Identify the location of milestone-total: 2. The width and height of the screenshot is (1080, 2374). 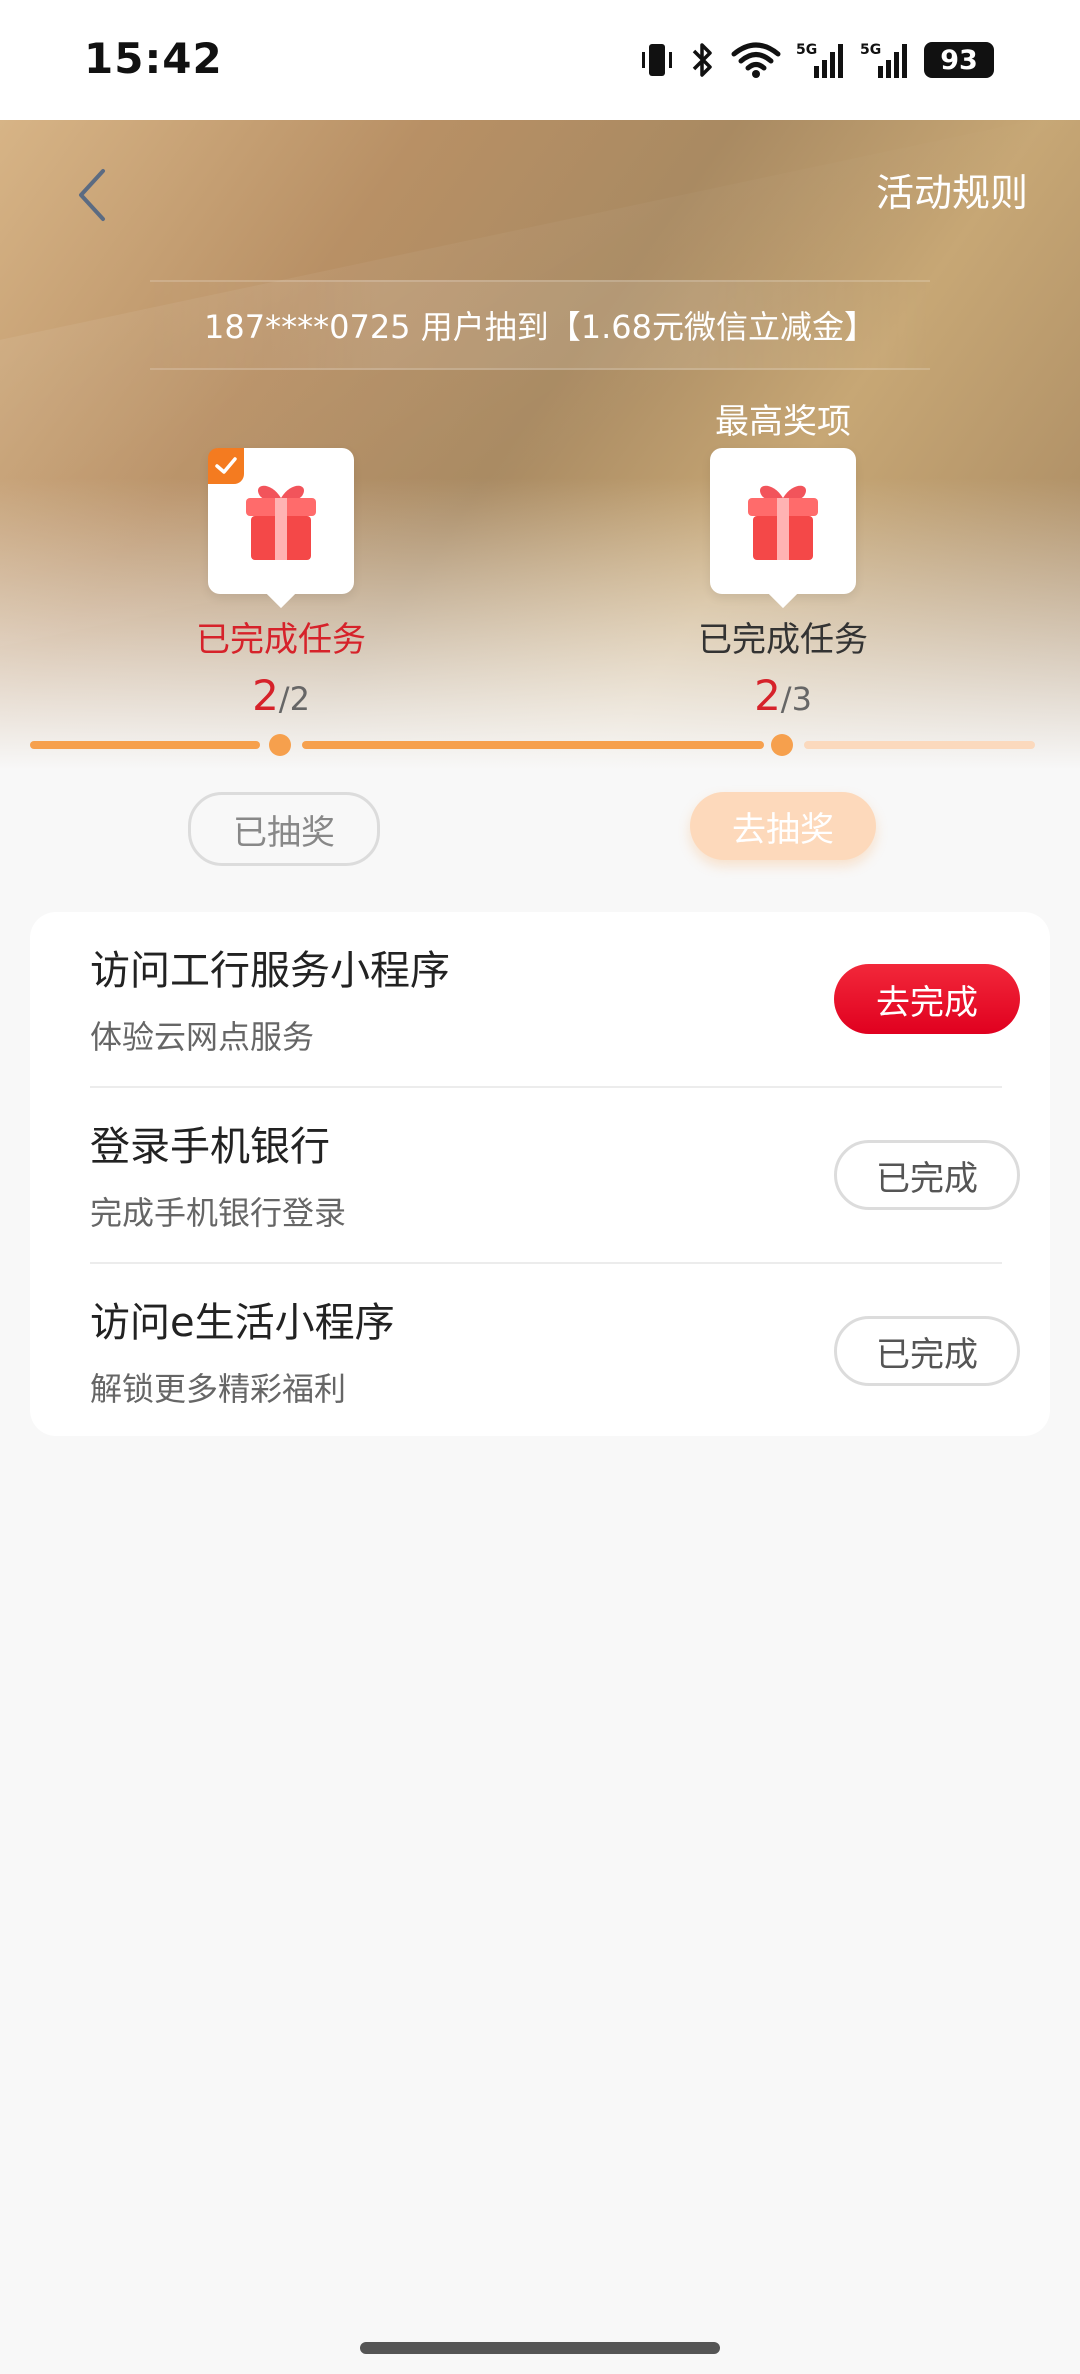
(299, 699).